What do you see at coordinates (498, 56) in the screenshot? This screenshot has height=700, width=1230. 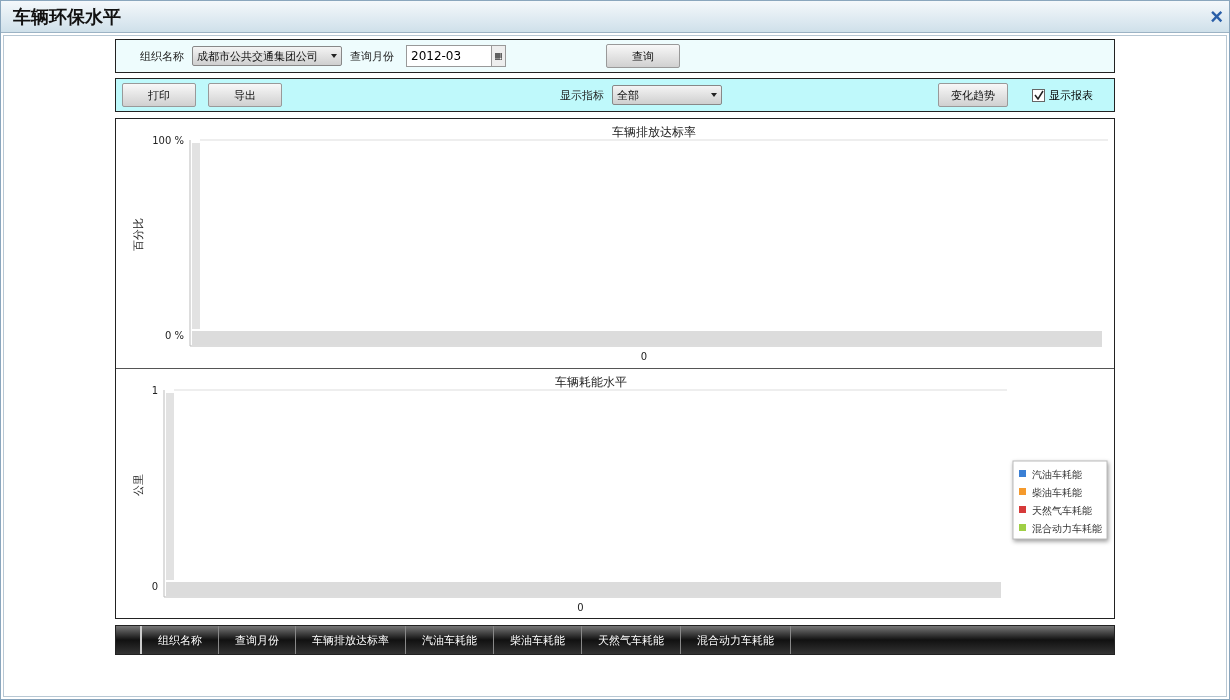 I see `calendar-icon` at bounding box center [498, 56].